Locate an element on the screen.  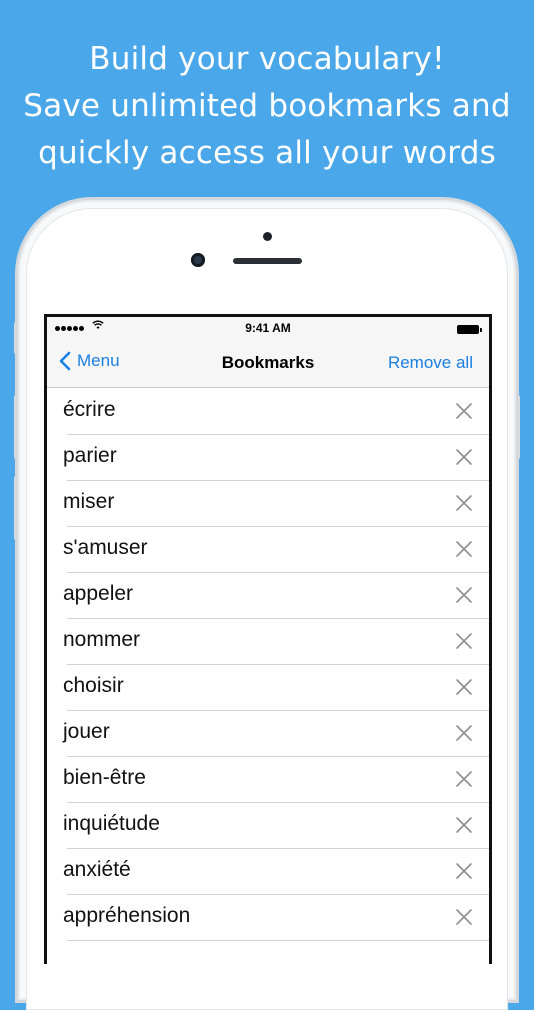
list-item: bien-être is located at coordinates (268, 779).